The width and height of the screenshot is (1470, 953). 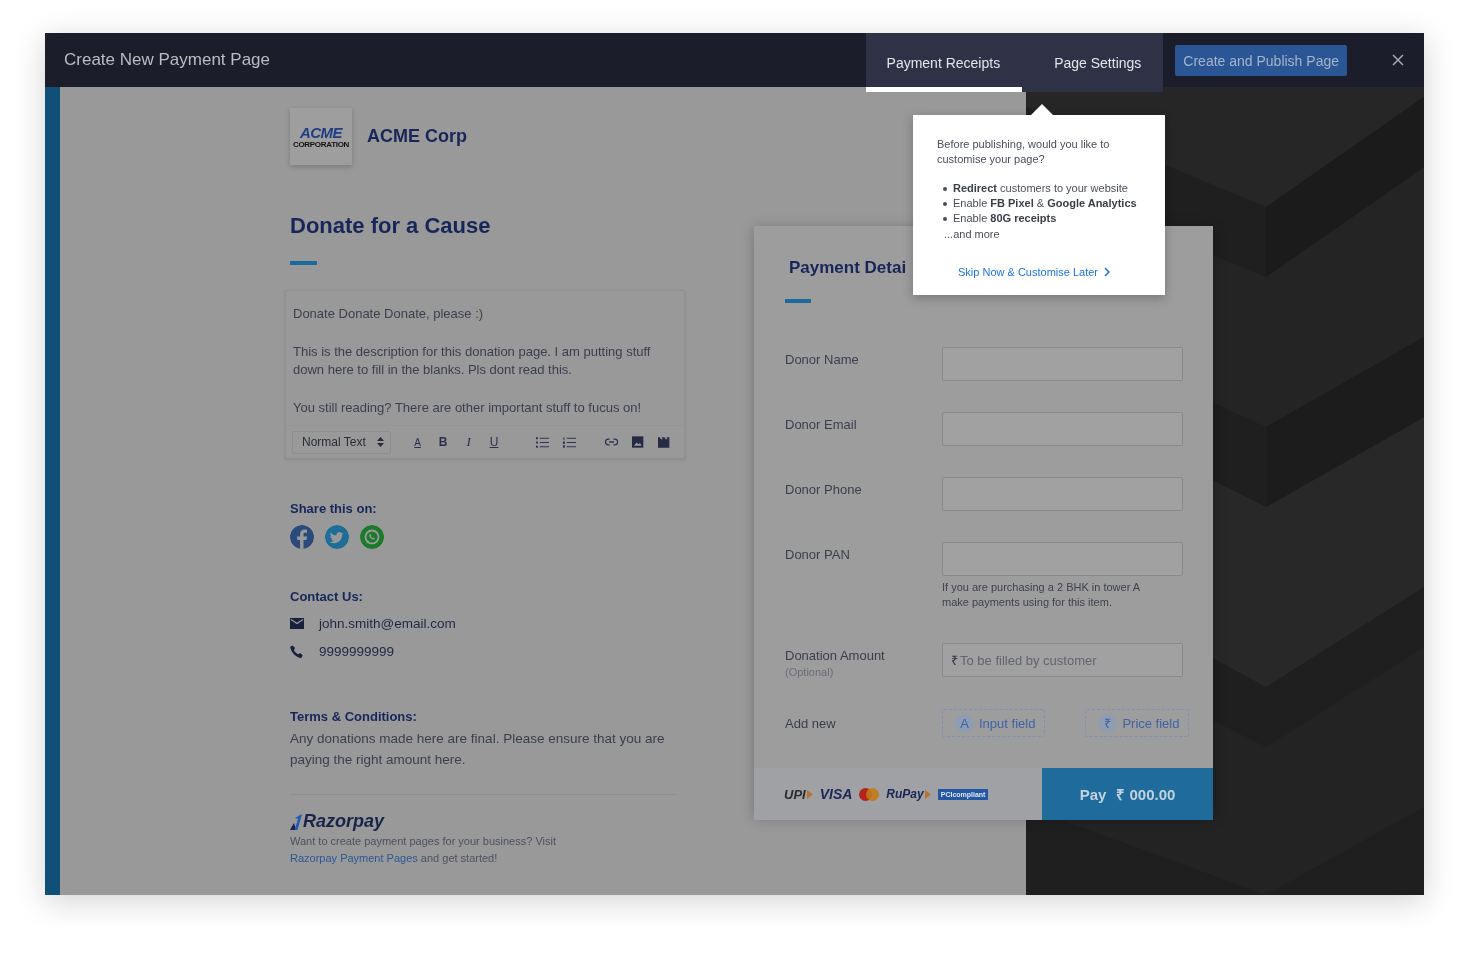 I want to click on input-field: To be filled by customer, so click(x=1060, y=660).